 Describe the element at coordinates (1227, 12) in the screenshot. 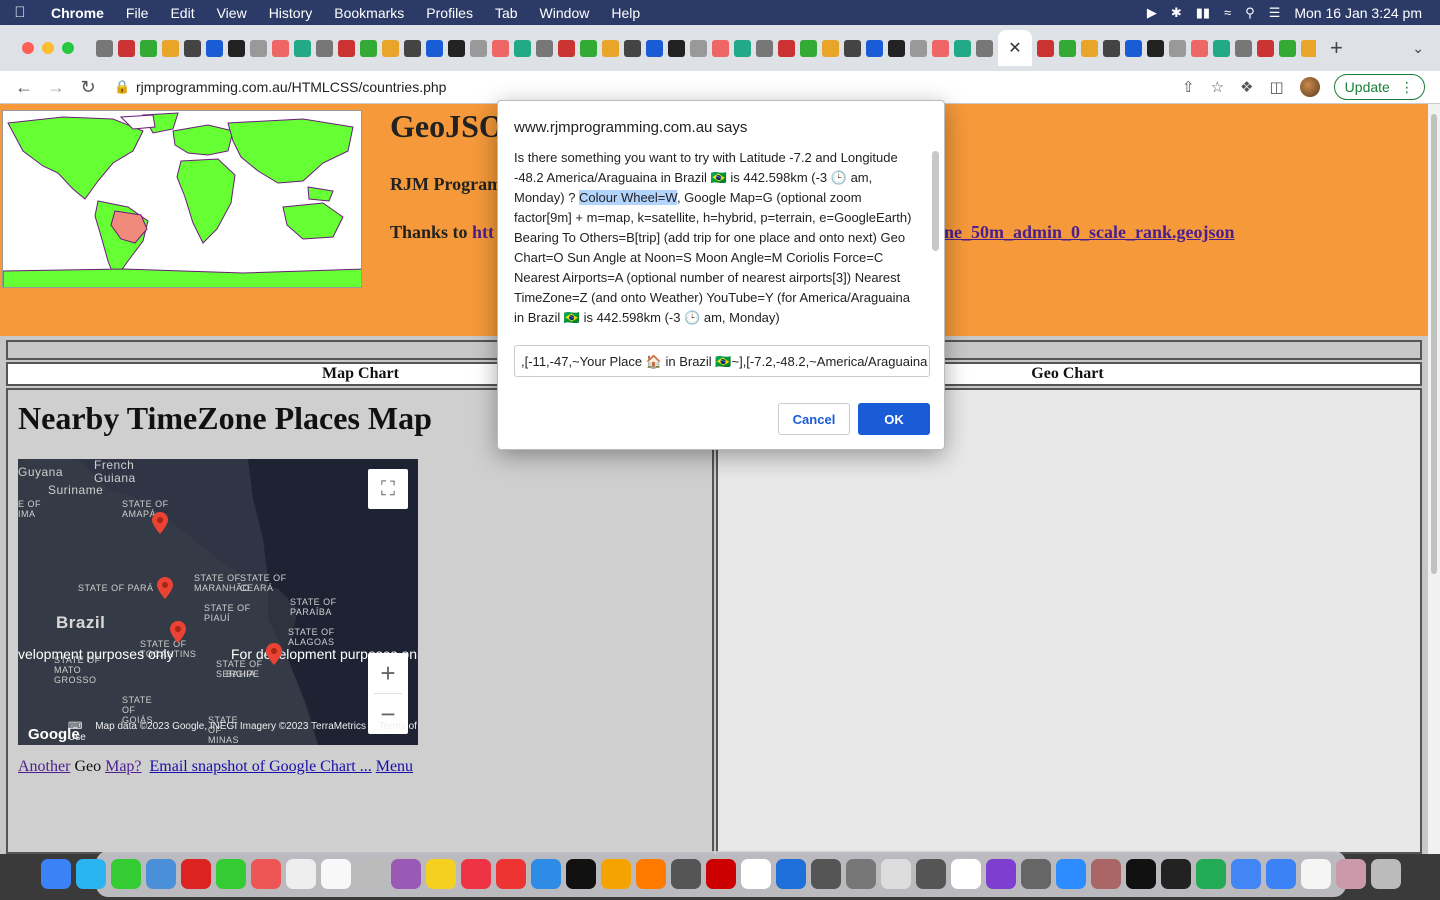

I see `wifi-icon: ≈` at that location.